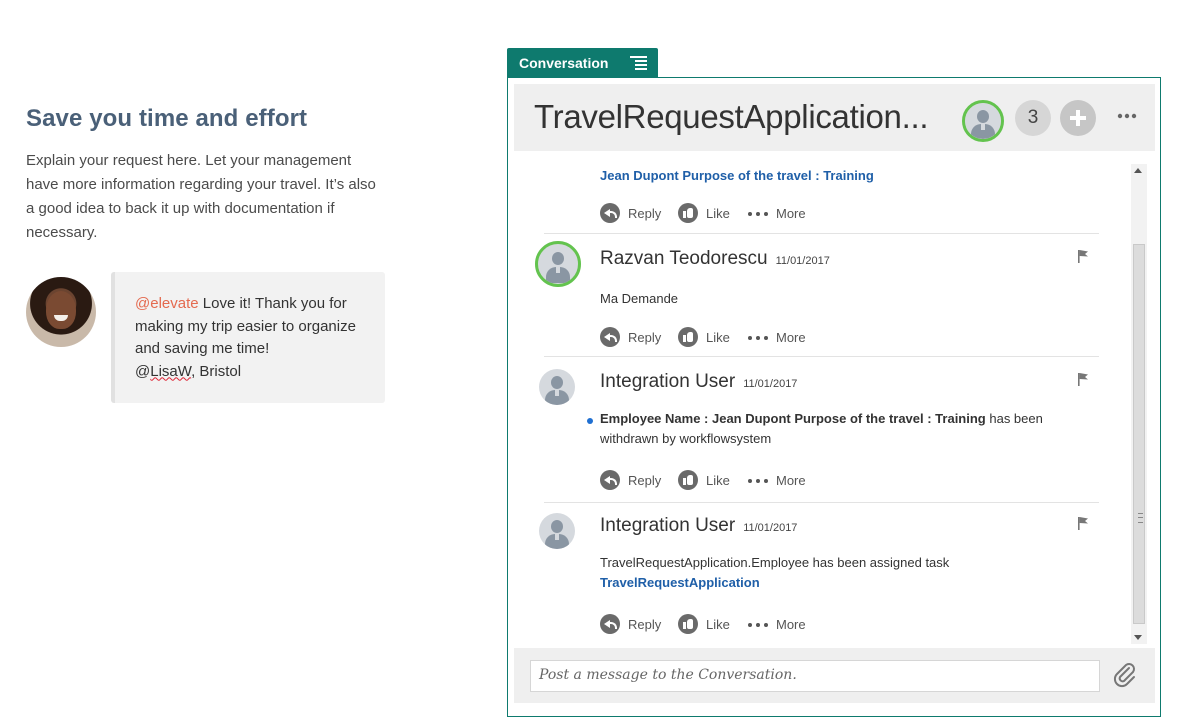 This screenshot has width=1198, height=717. I want to click on scroll-down-icon, so click(1138, 637).